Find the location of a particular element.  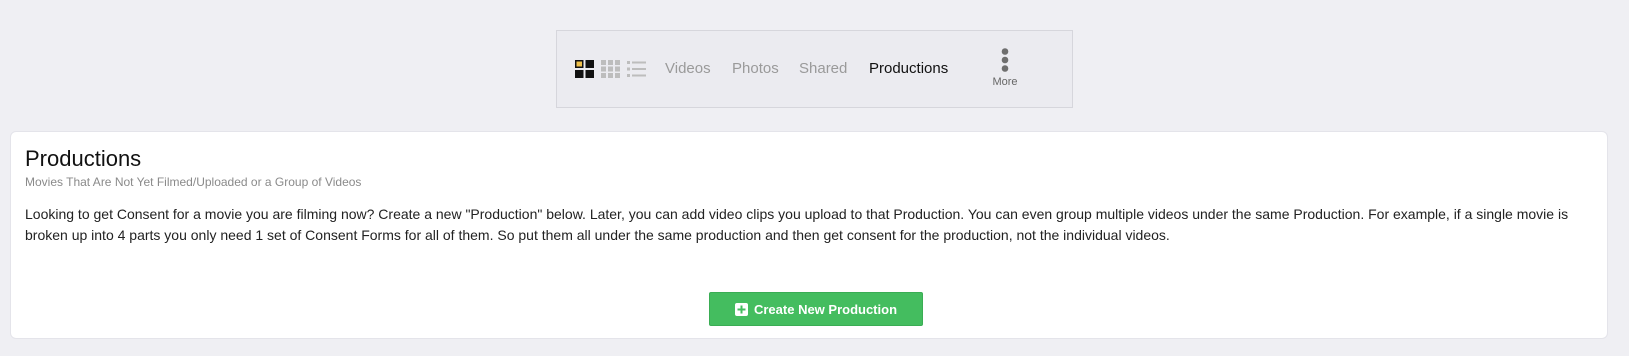

vertical-dots-icon is located at coordinates (1005, 60).